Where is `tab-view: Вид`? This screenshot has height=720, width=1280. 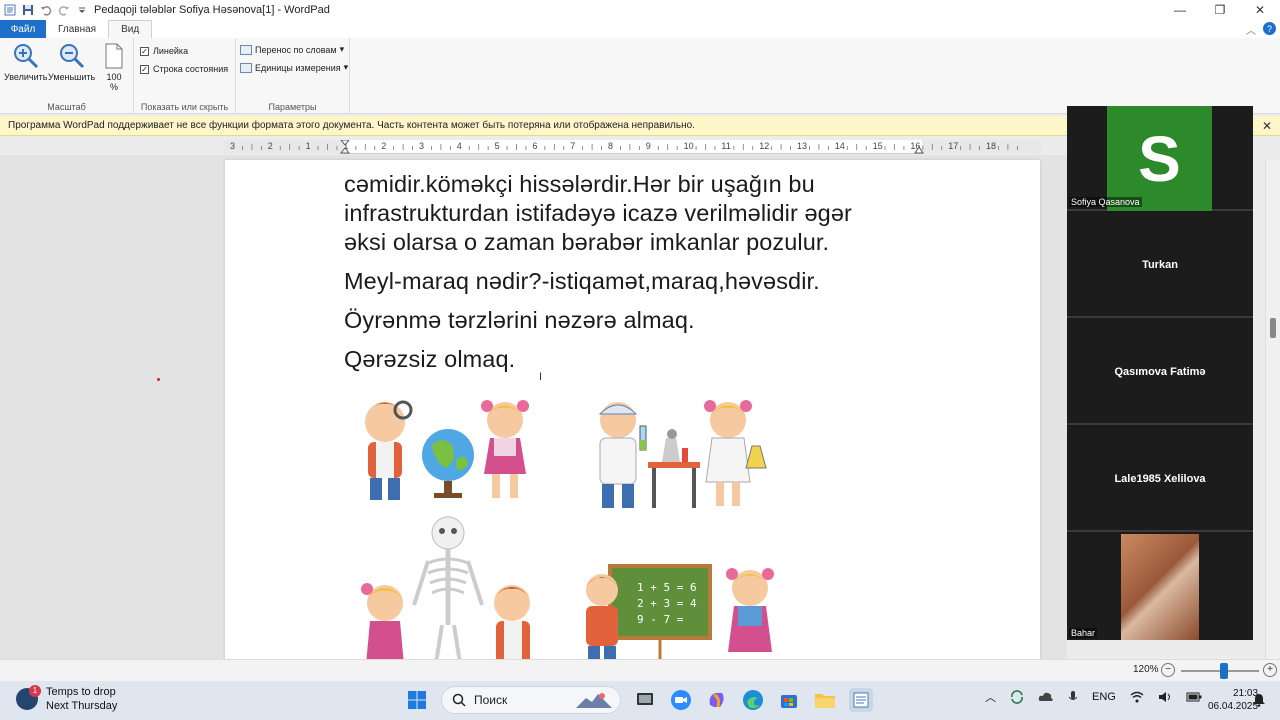 tab-view: Вид is located at coordinates (130, 29).